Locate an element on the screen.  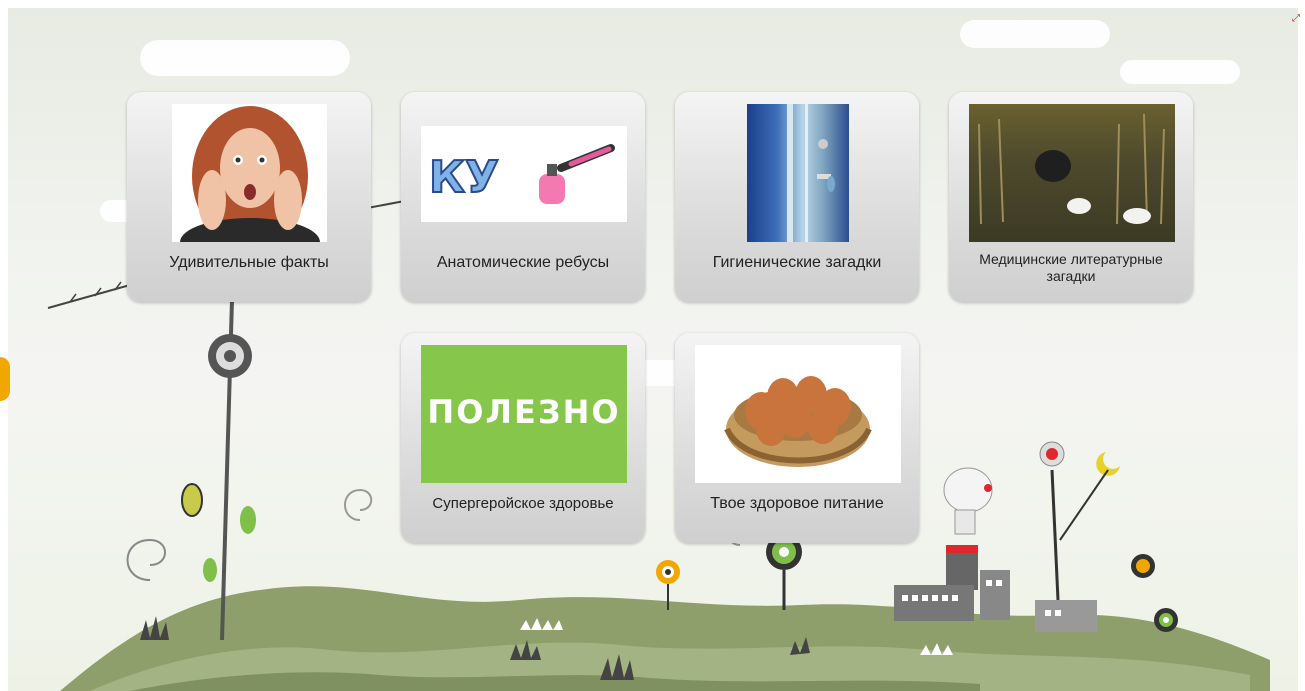
tile-label: Твое здоровое питание is located at coordinates (797, 503).